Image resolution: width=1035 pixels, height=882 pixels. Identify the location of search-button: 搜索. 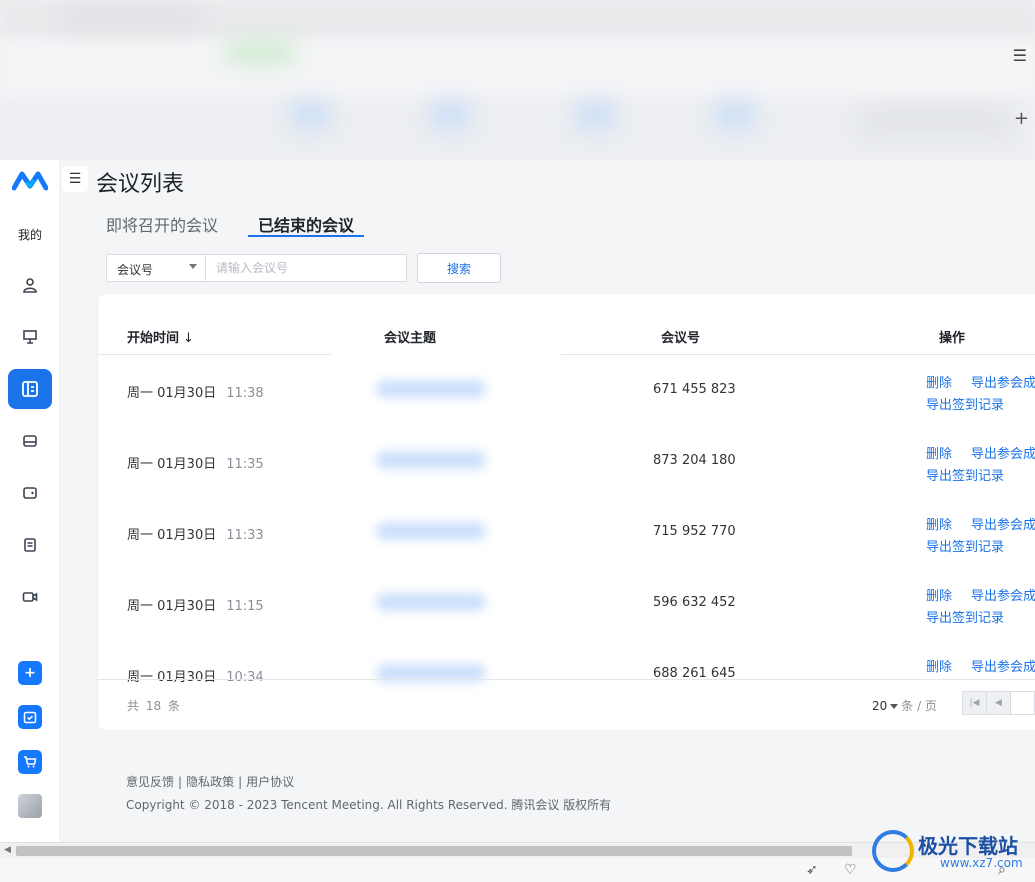
(459, 268).